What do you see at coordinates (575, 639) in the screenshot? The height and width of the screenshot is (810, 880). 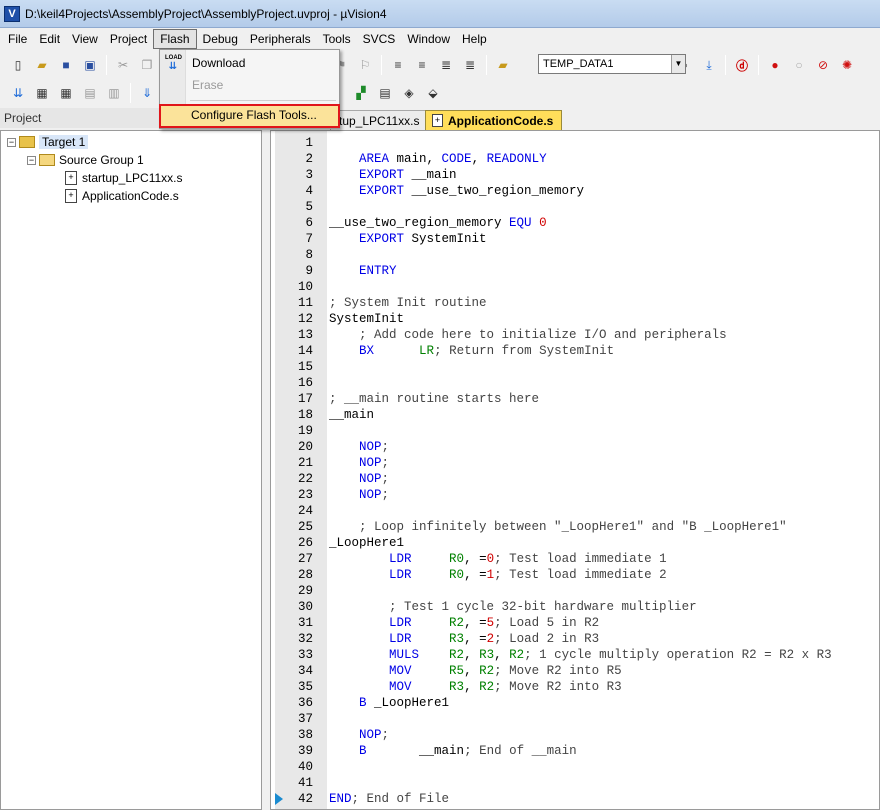 I see `code-line: 32 LDR R3, =2; Load 2 in R3` at bounding box center [575, 639].